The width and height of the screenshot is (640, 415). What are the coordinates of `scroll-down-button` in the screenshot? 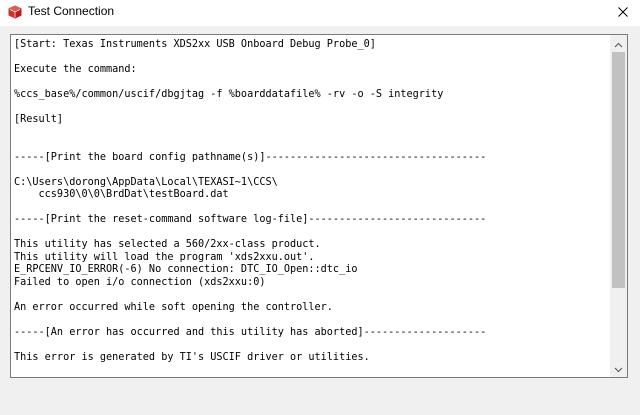 It's located at (618, 368).